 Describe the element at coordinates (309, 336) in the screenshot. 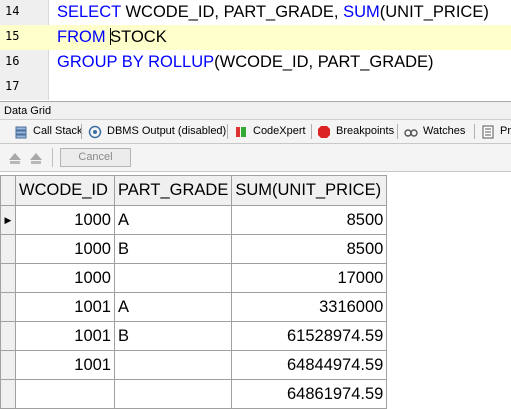

I see `grid-cell: 61528974.59` at that location.